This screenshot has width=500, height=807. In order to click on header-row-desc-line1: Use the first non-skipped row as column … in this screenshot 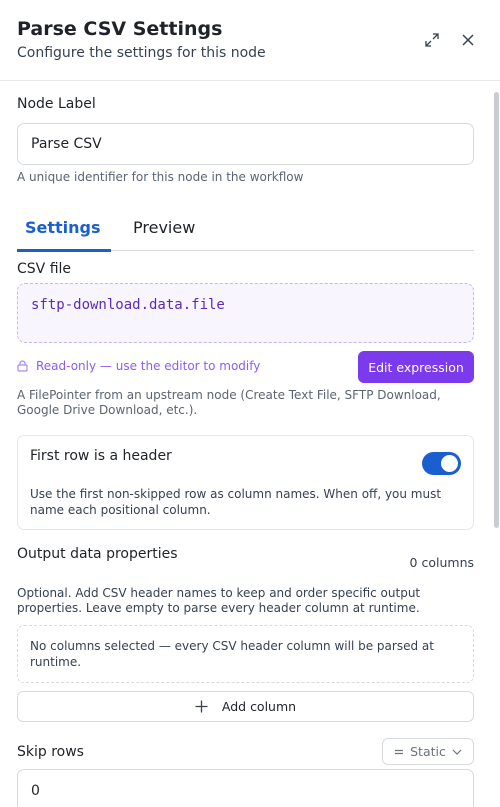, I will do `click(236, 494)`.